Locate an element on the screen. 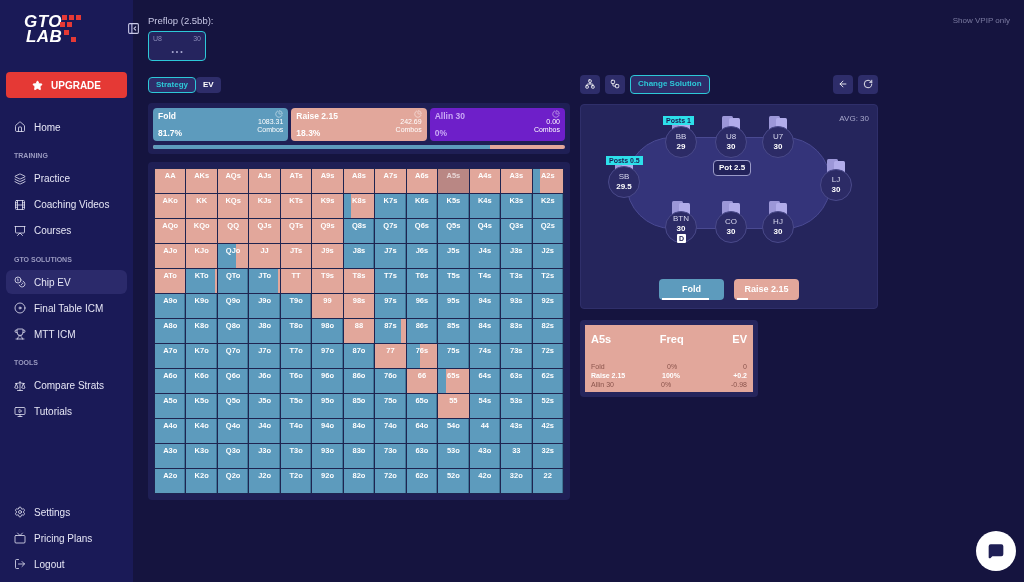 The width and height of the screenshot is (1024, 582). collapse-panel-icon is located at coordinates (133, 28).